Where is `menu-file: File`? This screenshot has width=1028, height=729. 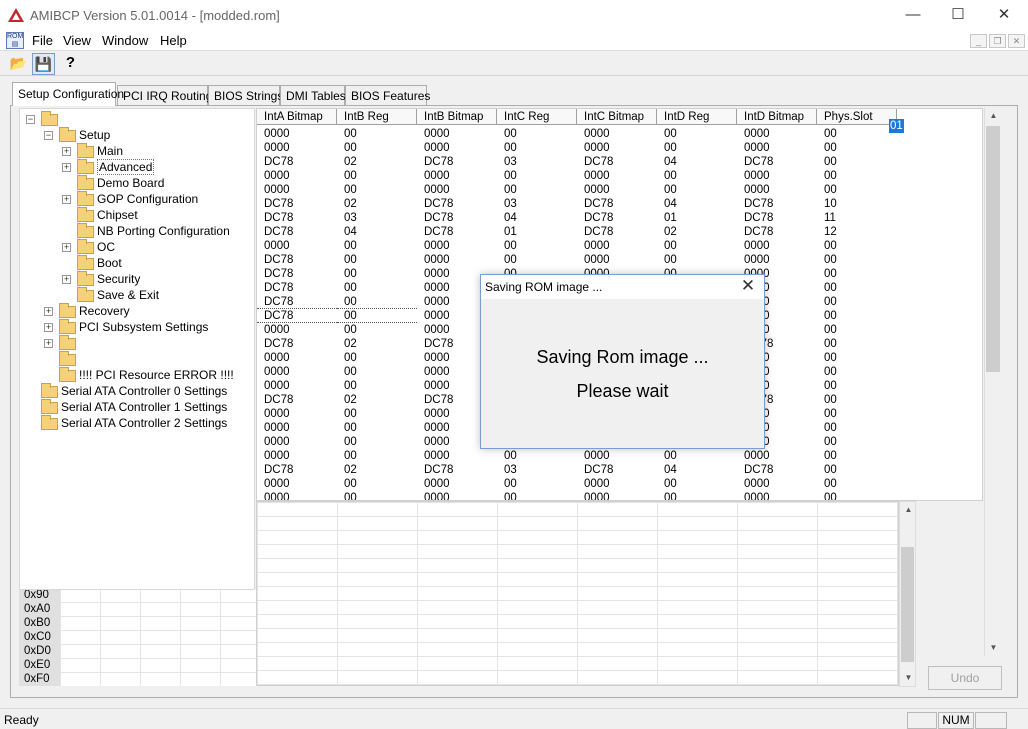
menu-file: File is located at coordinates (42, 40).